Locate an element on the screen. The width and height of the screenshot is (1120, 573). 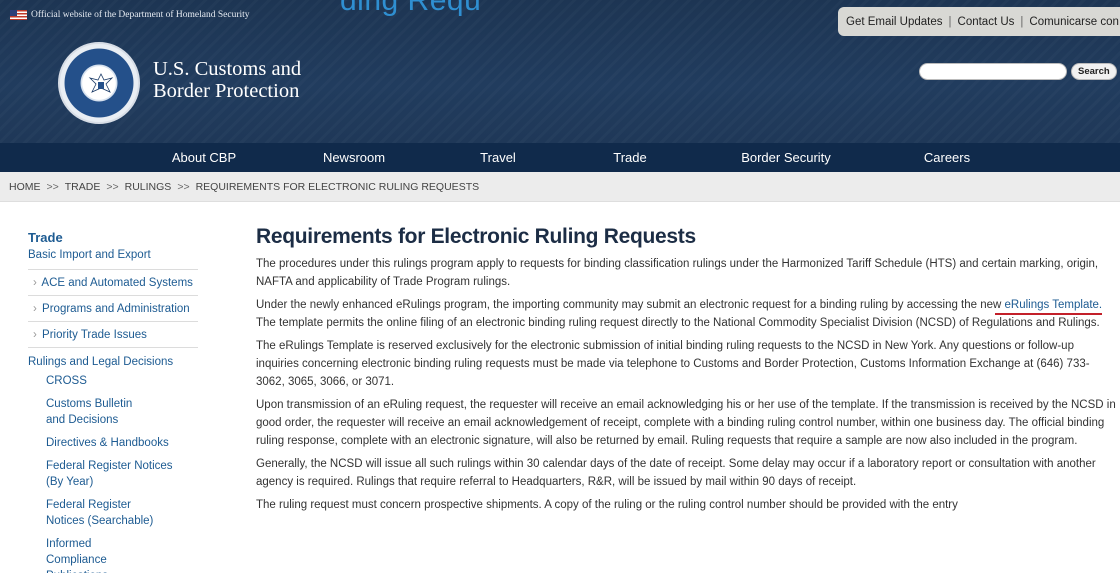
highlight-underline is located at coordinates (1048, 314).